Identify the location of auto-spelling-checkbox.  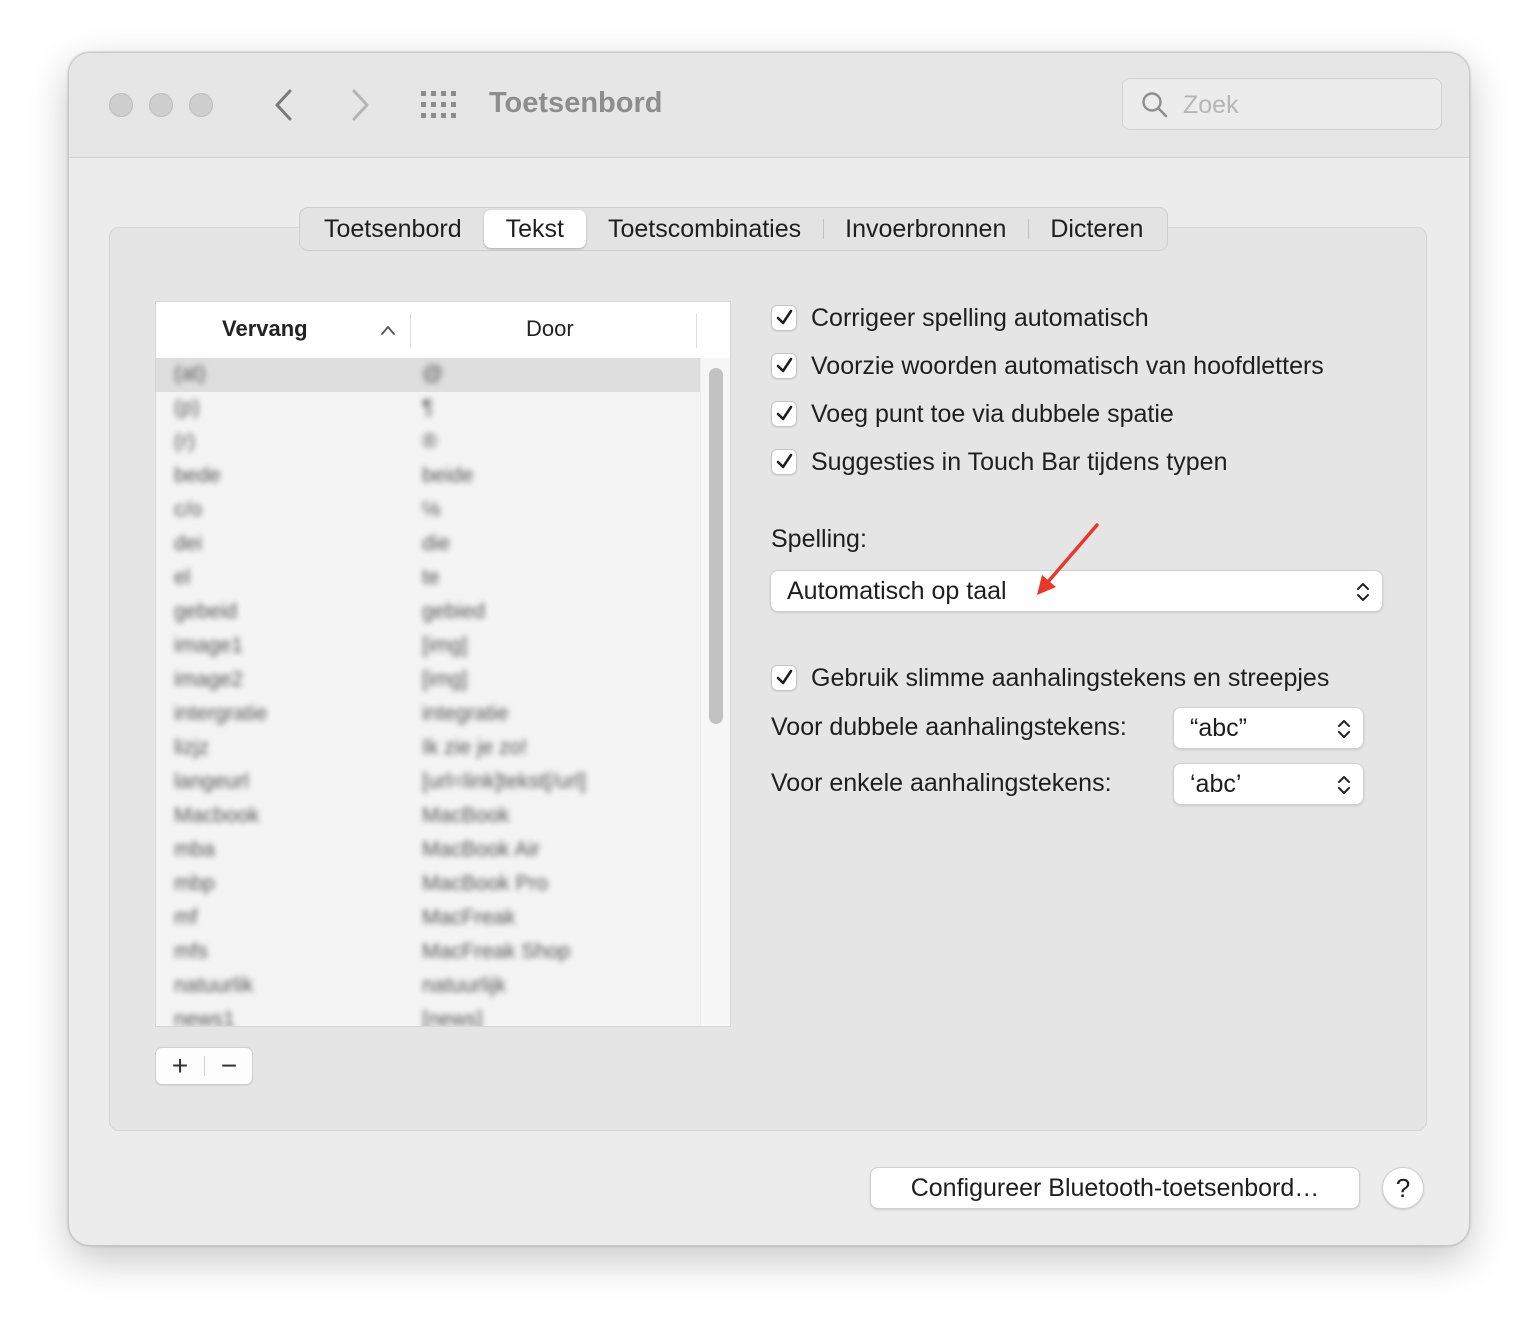
(784, 318).